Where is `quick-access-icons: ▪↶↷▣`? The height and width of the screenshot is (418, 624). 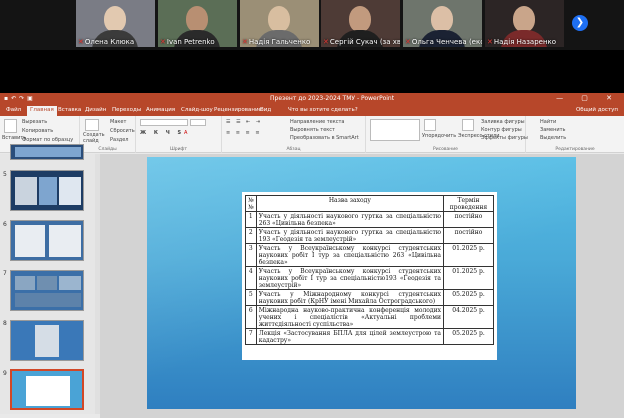
quick-access-icons: ▪↶↷▣ is located at coordinates (20, 98).